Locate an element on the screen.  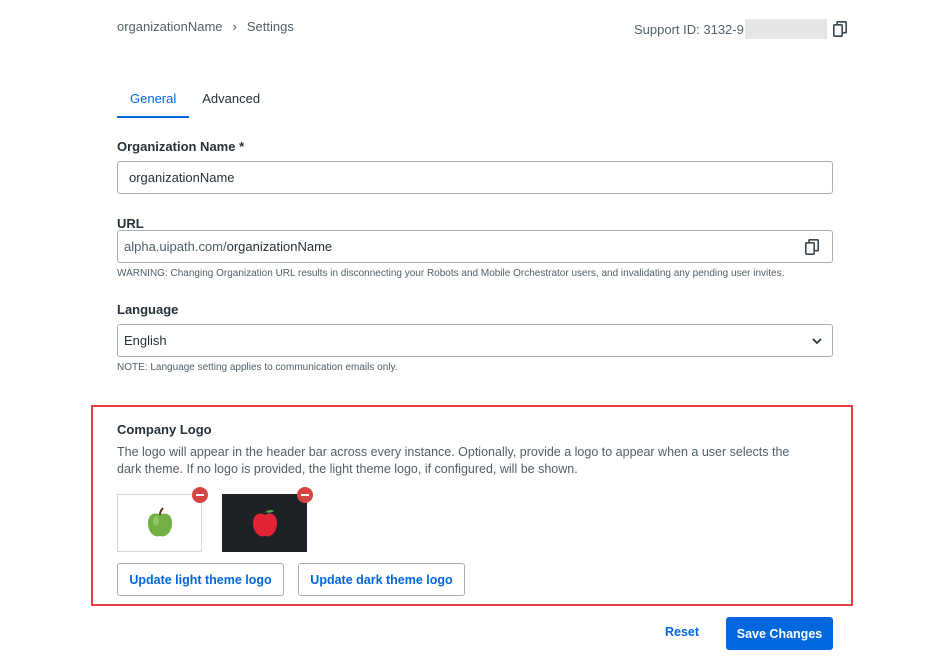
update-dark-logo-button: Update dark theme logo is located at coordinates (381, 579).